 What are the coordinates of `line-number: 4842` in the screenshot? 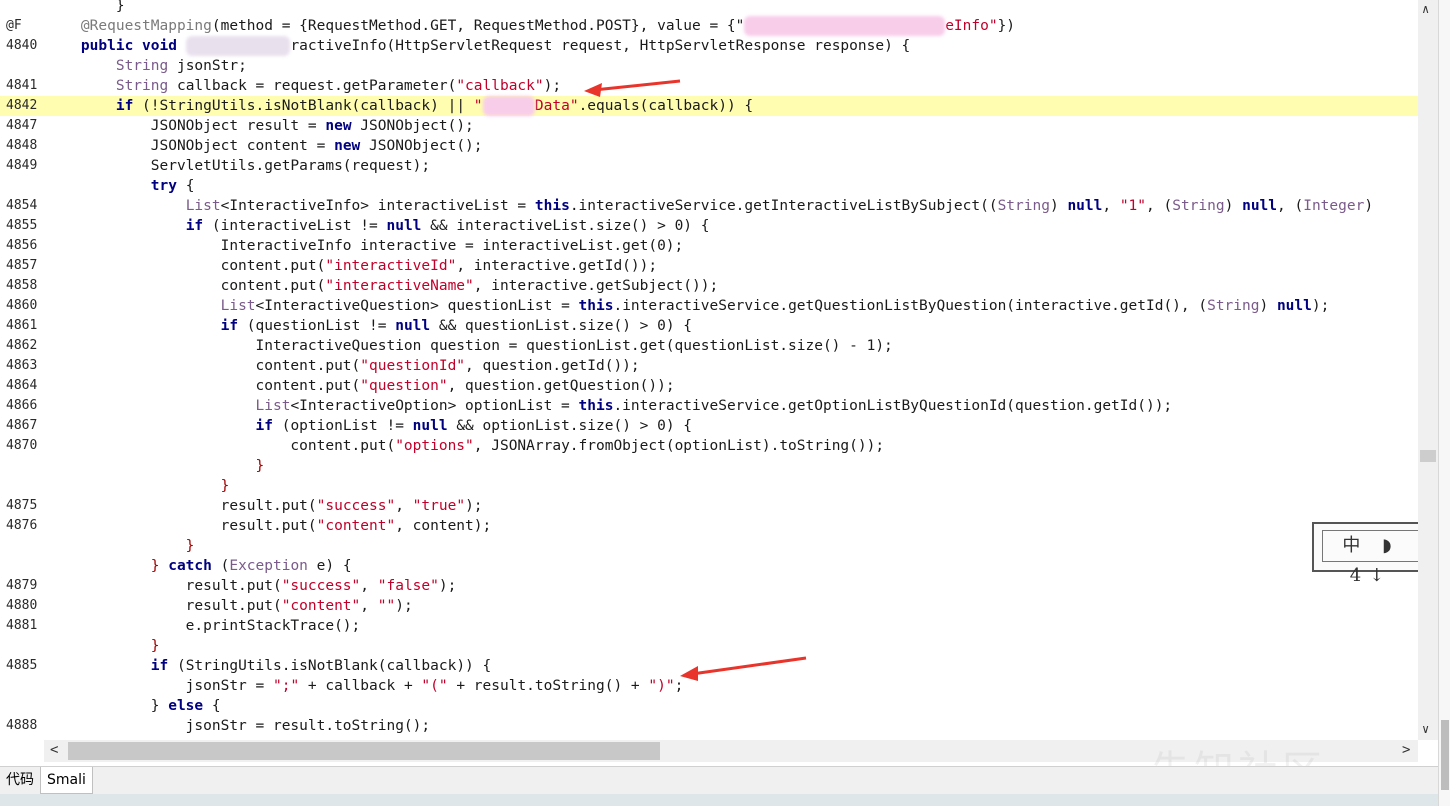 It's located at (22, 105).